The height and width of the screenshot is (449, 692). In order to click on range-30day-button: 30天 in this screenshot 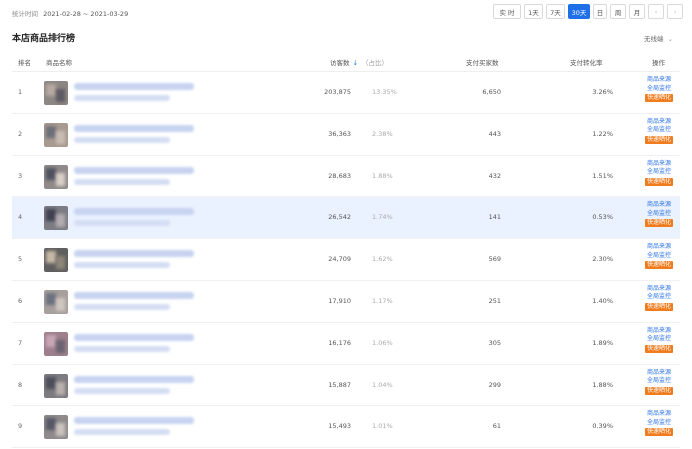, I will do `click(579, 11)`.